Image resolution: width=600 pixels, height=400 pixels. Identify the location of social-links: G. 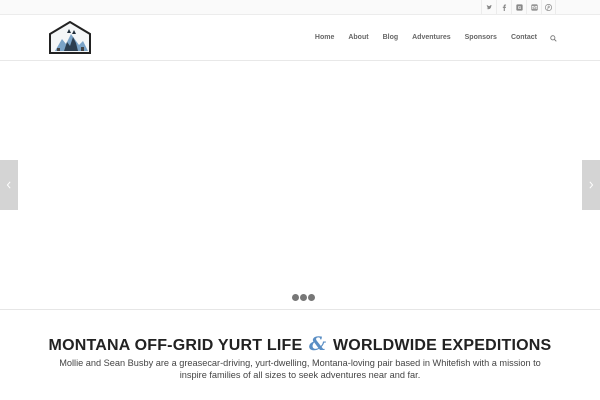
(518, 7).